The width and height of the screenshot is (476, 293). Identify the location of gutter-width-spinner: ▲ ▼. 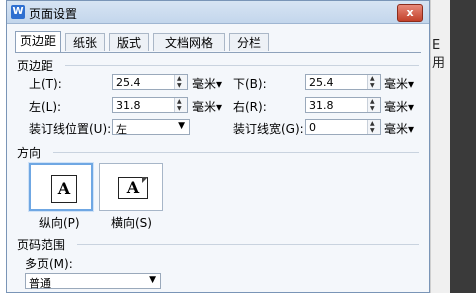
(373, 127).